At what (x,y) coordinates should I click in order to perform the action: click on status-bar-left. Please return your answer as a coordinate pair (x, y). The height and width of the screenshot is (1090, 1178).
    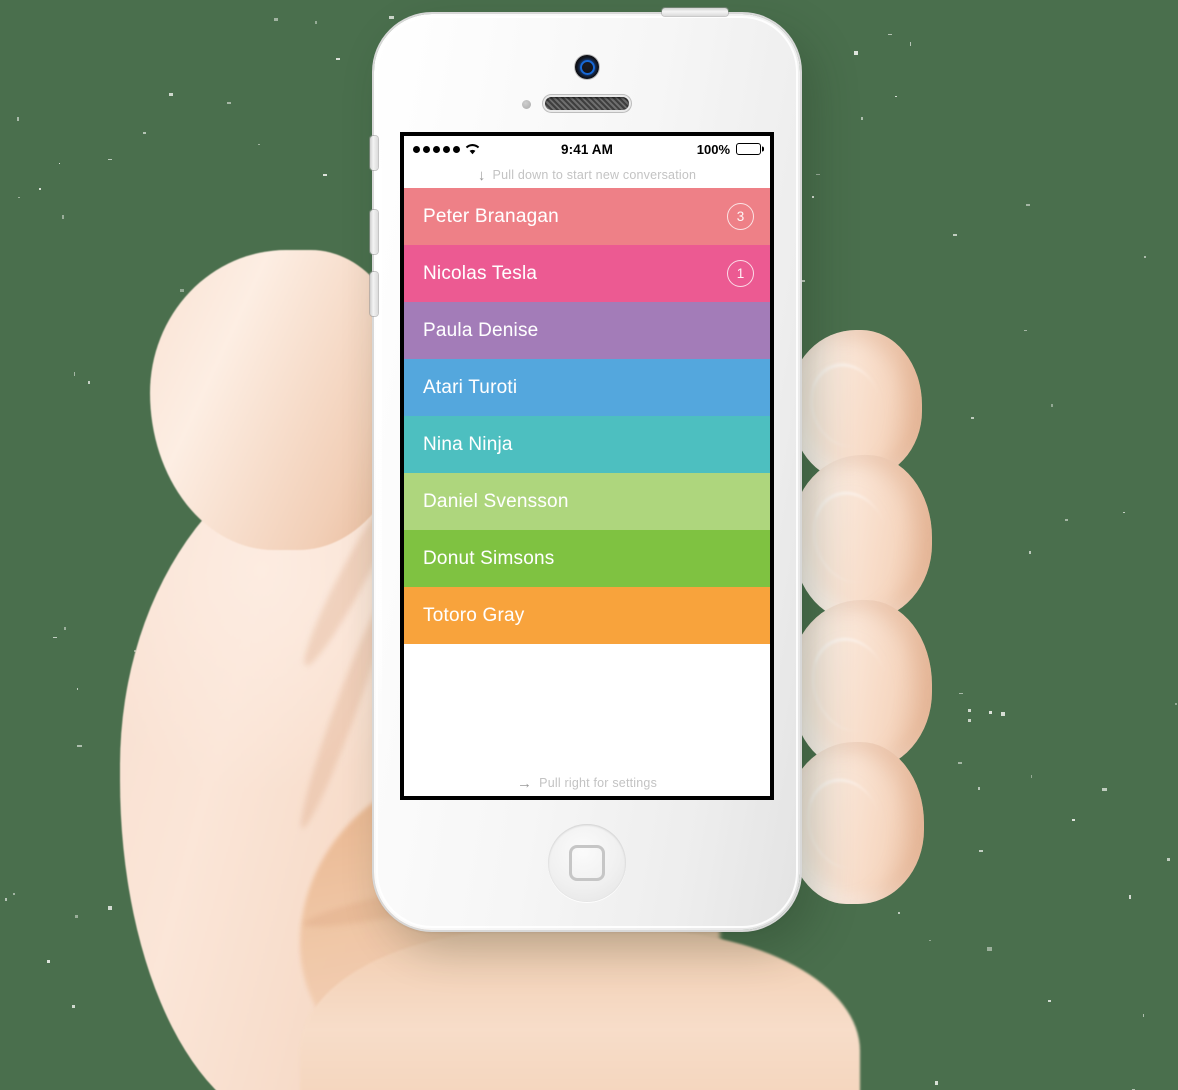
    Looking at the image, I should click on (446, 149).